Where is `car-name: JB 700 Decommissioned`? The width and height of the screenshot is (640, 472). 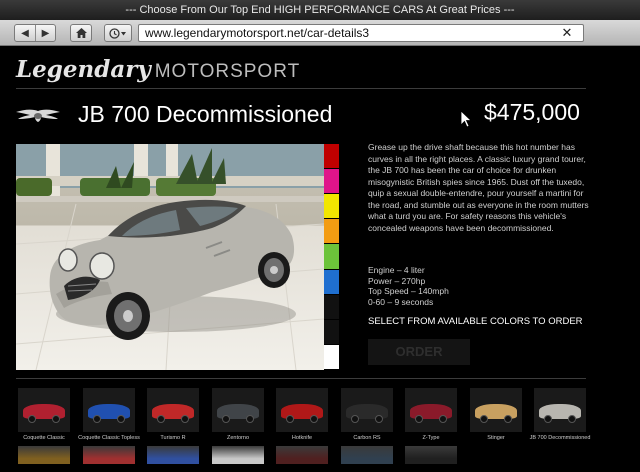
car-name: JB 700 Decommissioned is located at coordinates (205, 114).